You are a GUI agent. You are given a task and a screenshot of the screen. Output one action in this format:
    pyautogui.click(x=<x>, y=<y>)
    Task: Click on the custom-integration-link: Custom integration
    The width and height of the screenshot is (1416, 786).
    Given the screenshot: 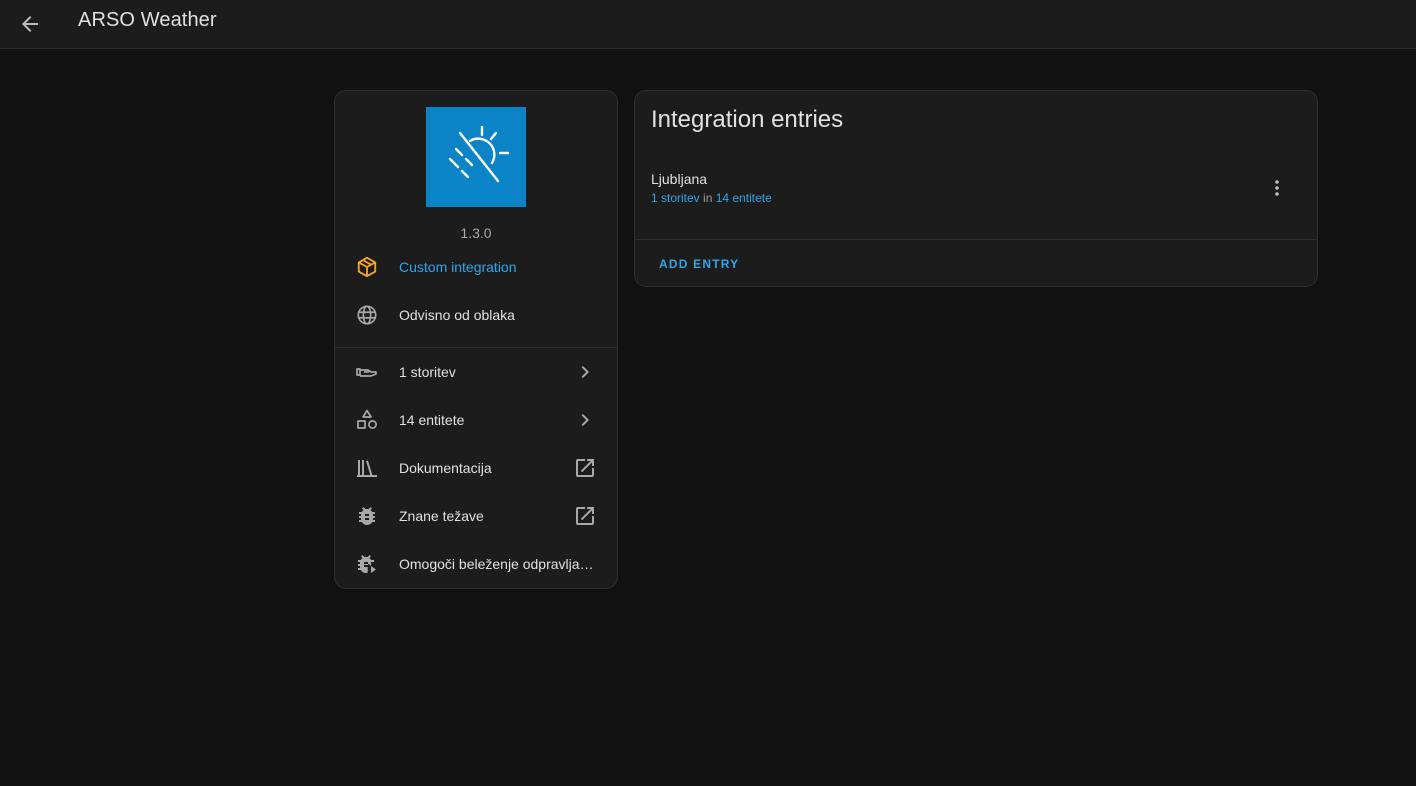 What is the action you would take?
    pyautogui.click(x=458, y=267)
    